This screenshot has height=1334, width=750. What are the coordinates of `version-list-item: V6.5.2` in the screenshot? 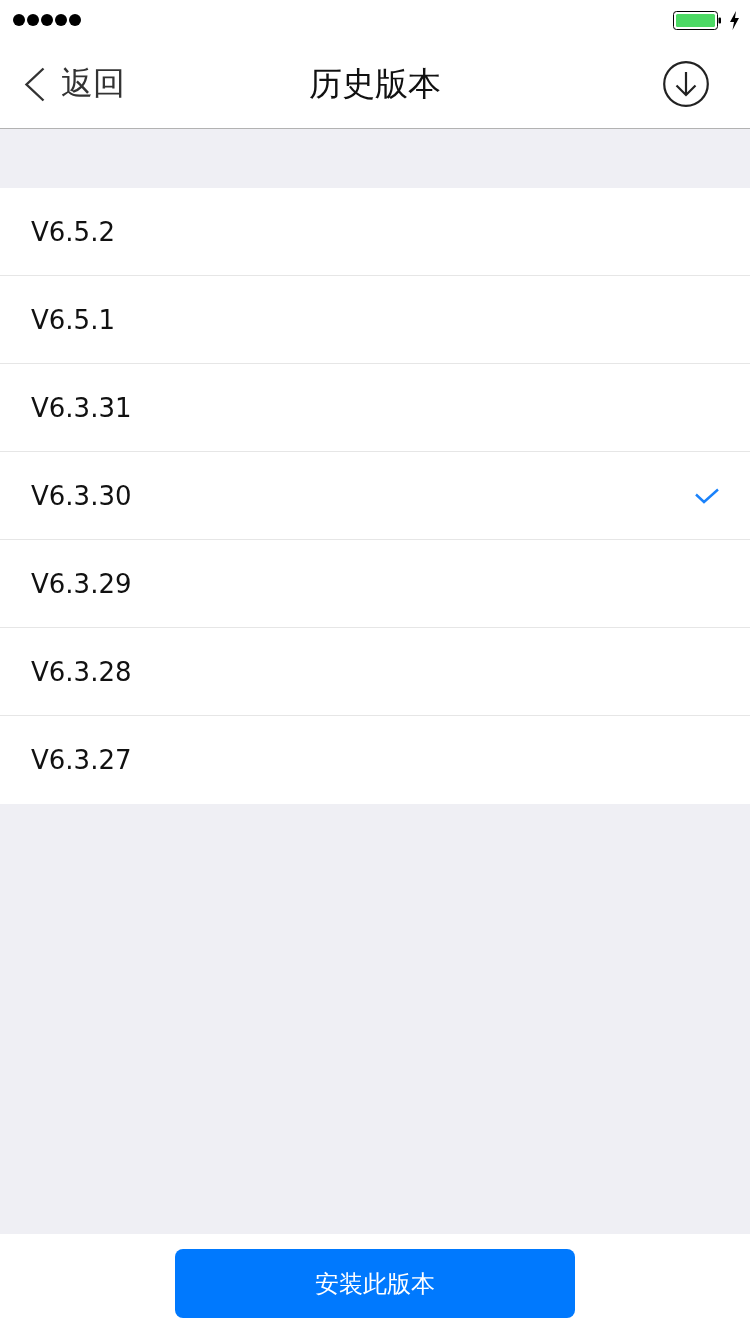 It's located at (375, 232).